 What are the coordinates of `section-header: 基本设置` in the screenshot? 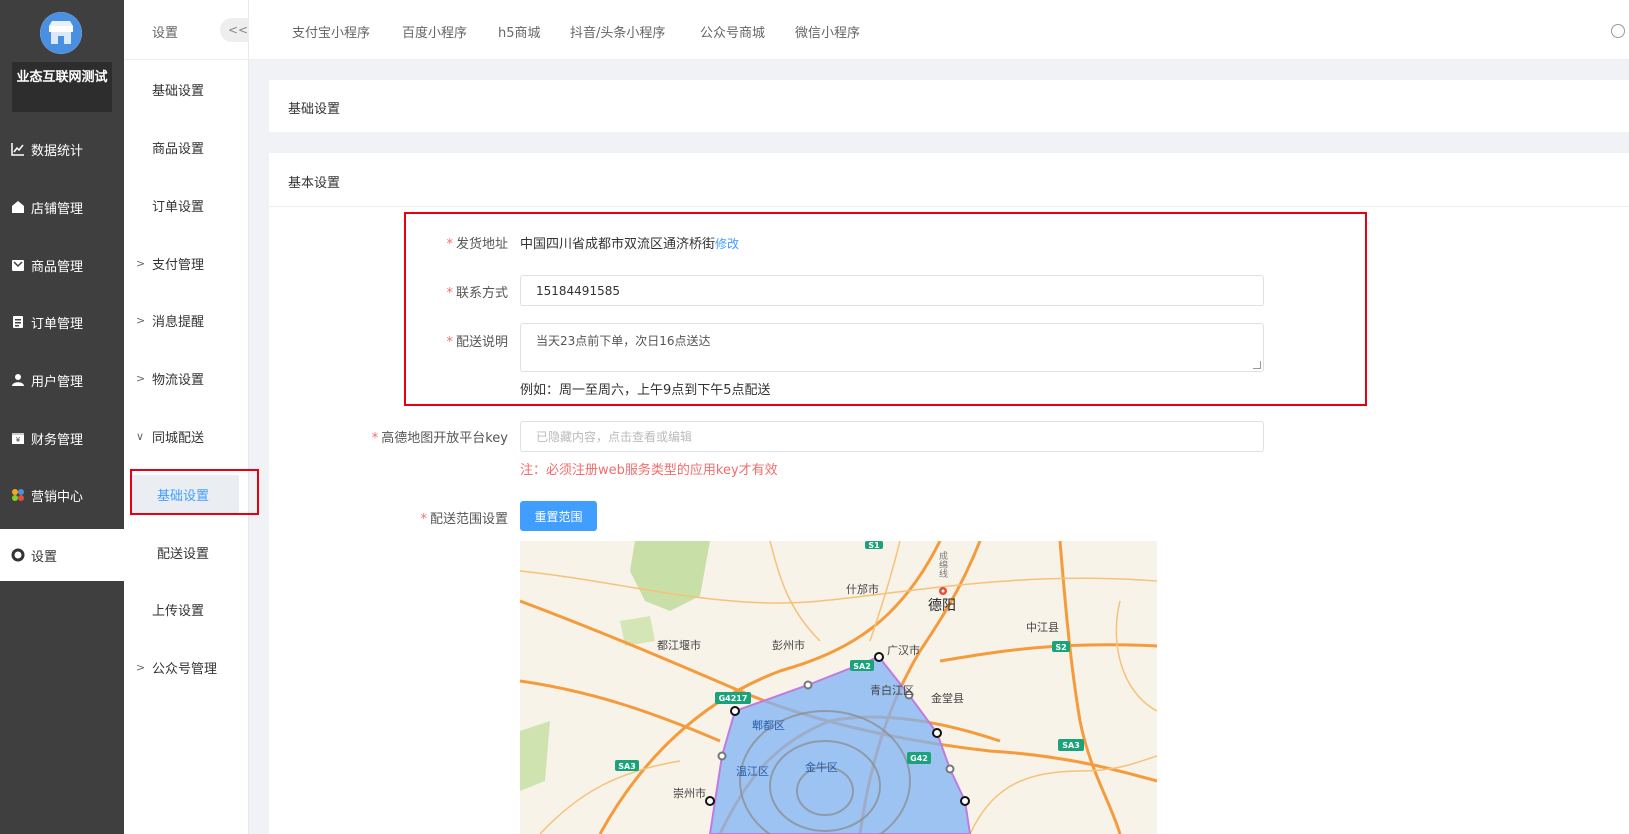 It's located at (949, 180).